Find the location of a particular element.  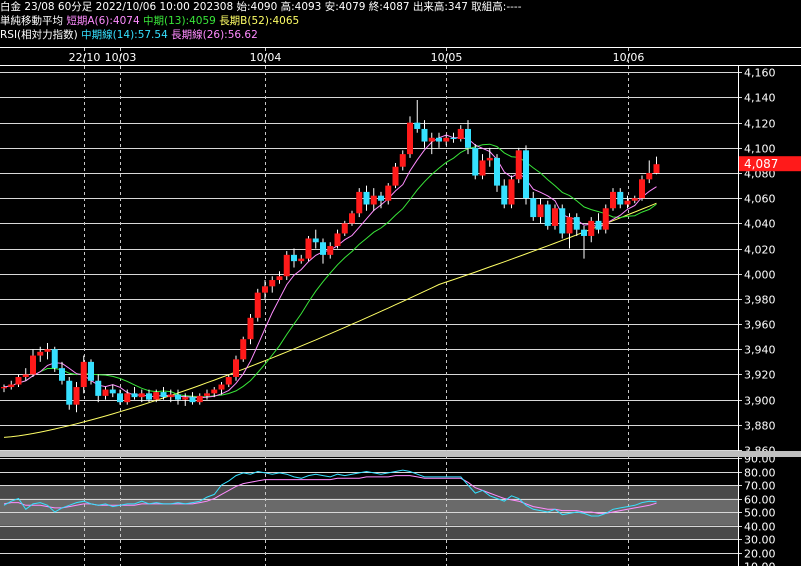

price-tick-label: 4,140 is located at coordinates (760, 98).